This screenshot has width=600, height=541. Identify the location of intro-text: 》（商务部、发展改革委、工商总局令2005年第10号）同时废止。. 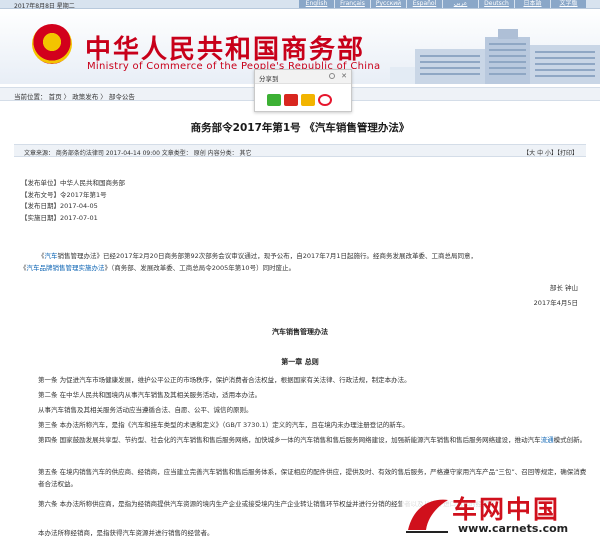
(200, 268).